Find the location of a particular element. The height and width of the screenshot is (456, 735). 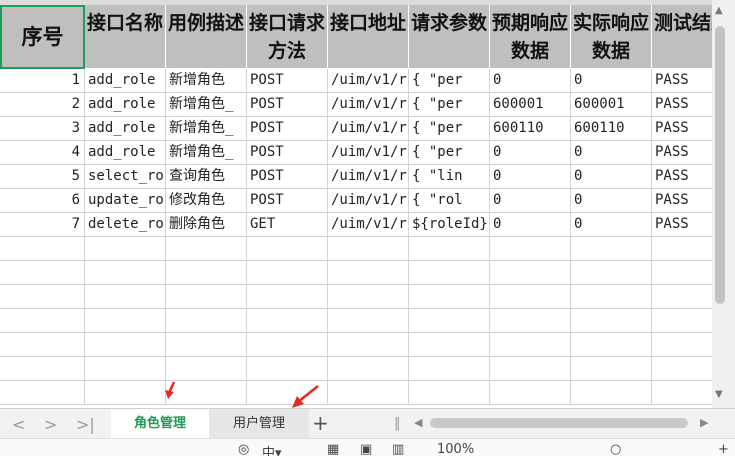

cell-id: 3 is located at coordinates (42, 129).